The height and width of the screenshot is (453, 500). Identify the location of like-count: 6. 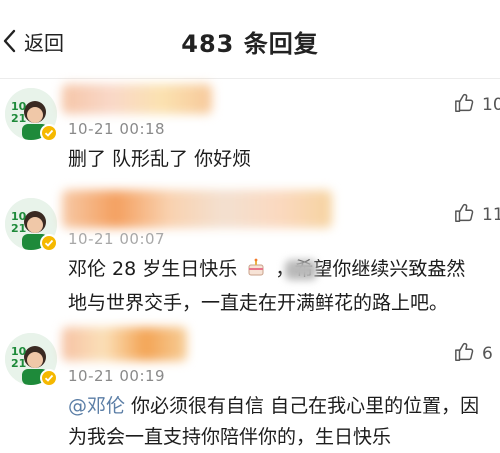
(487, 354).